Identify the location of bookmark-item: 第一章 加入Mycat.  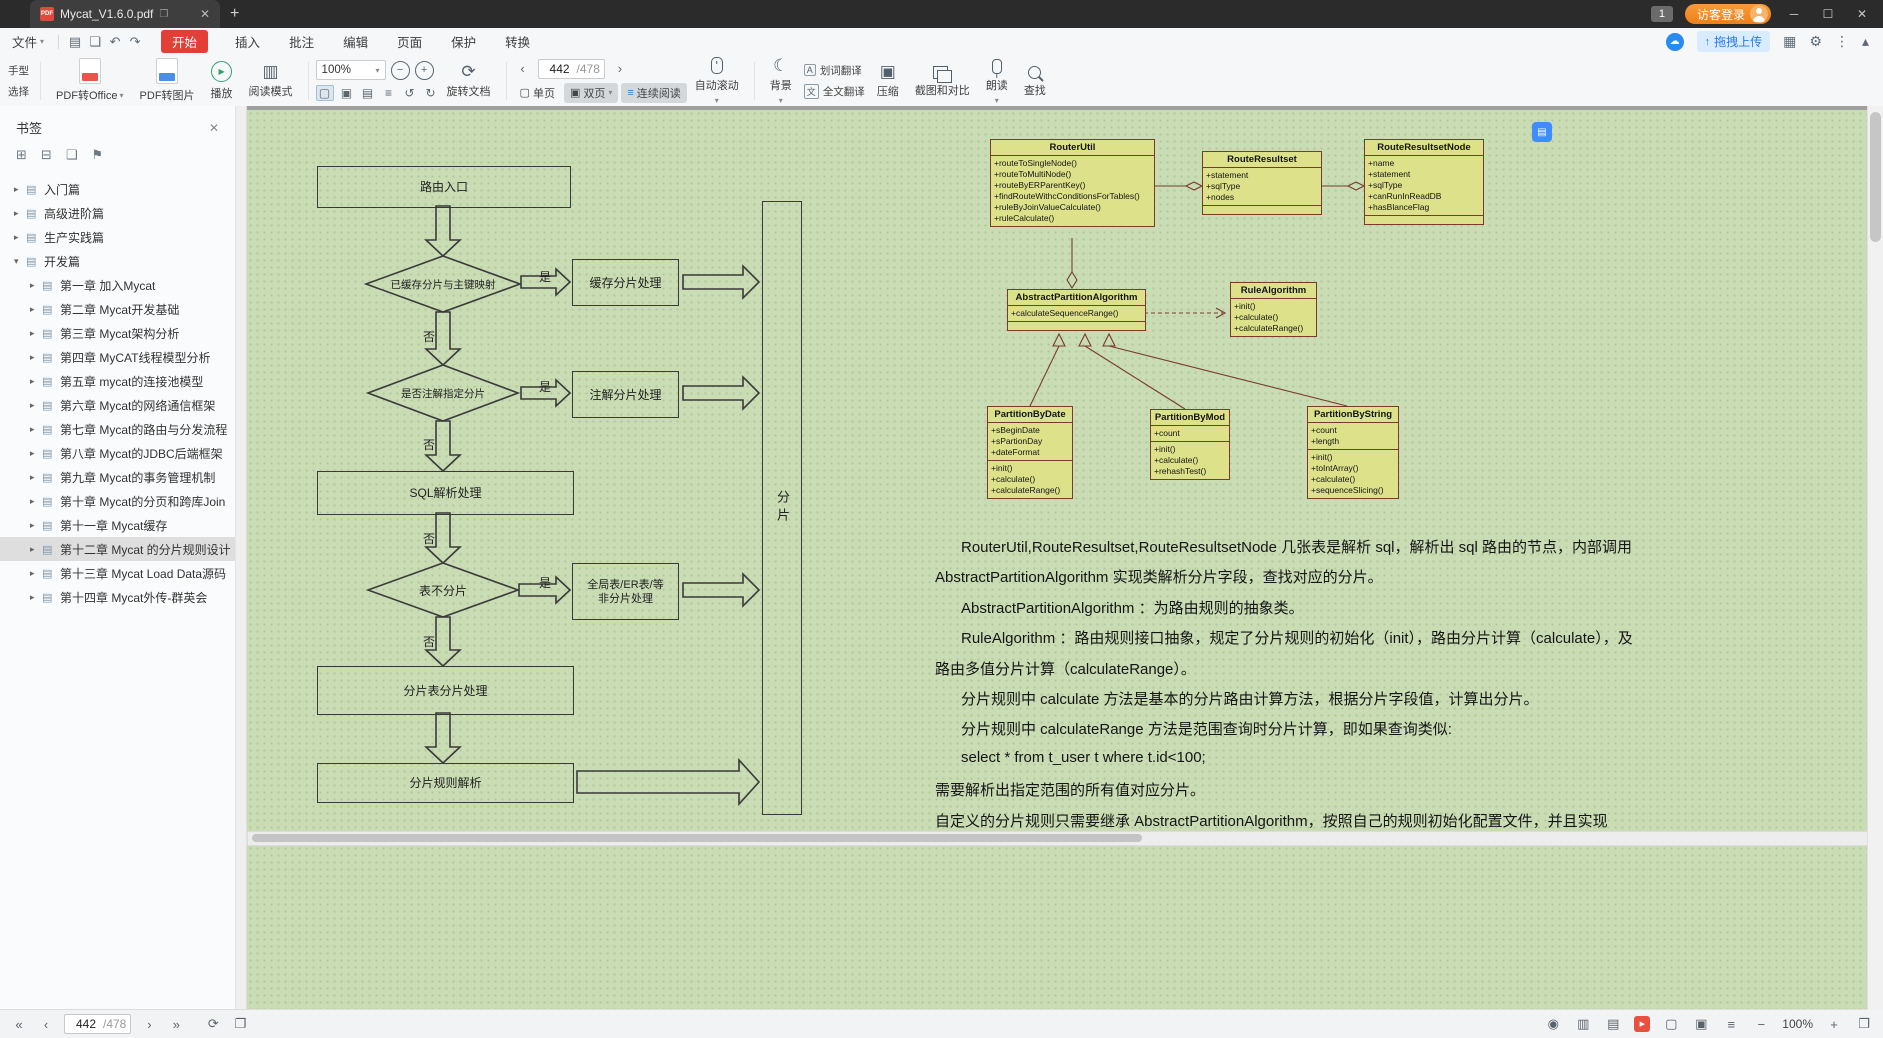
(117, 285).